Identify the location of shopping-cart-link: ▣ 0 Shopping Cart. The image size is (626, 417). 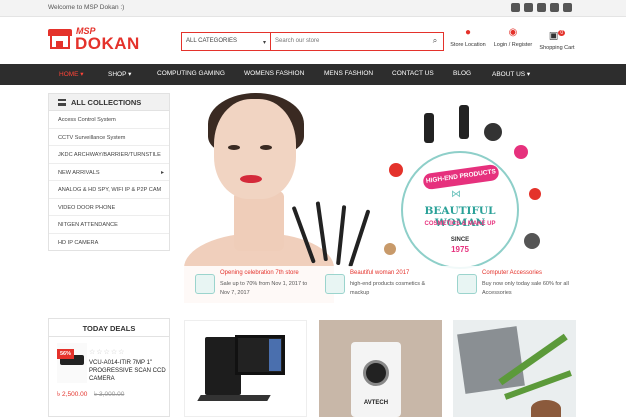
(557, 39).